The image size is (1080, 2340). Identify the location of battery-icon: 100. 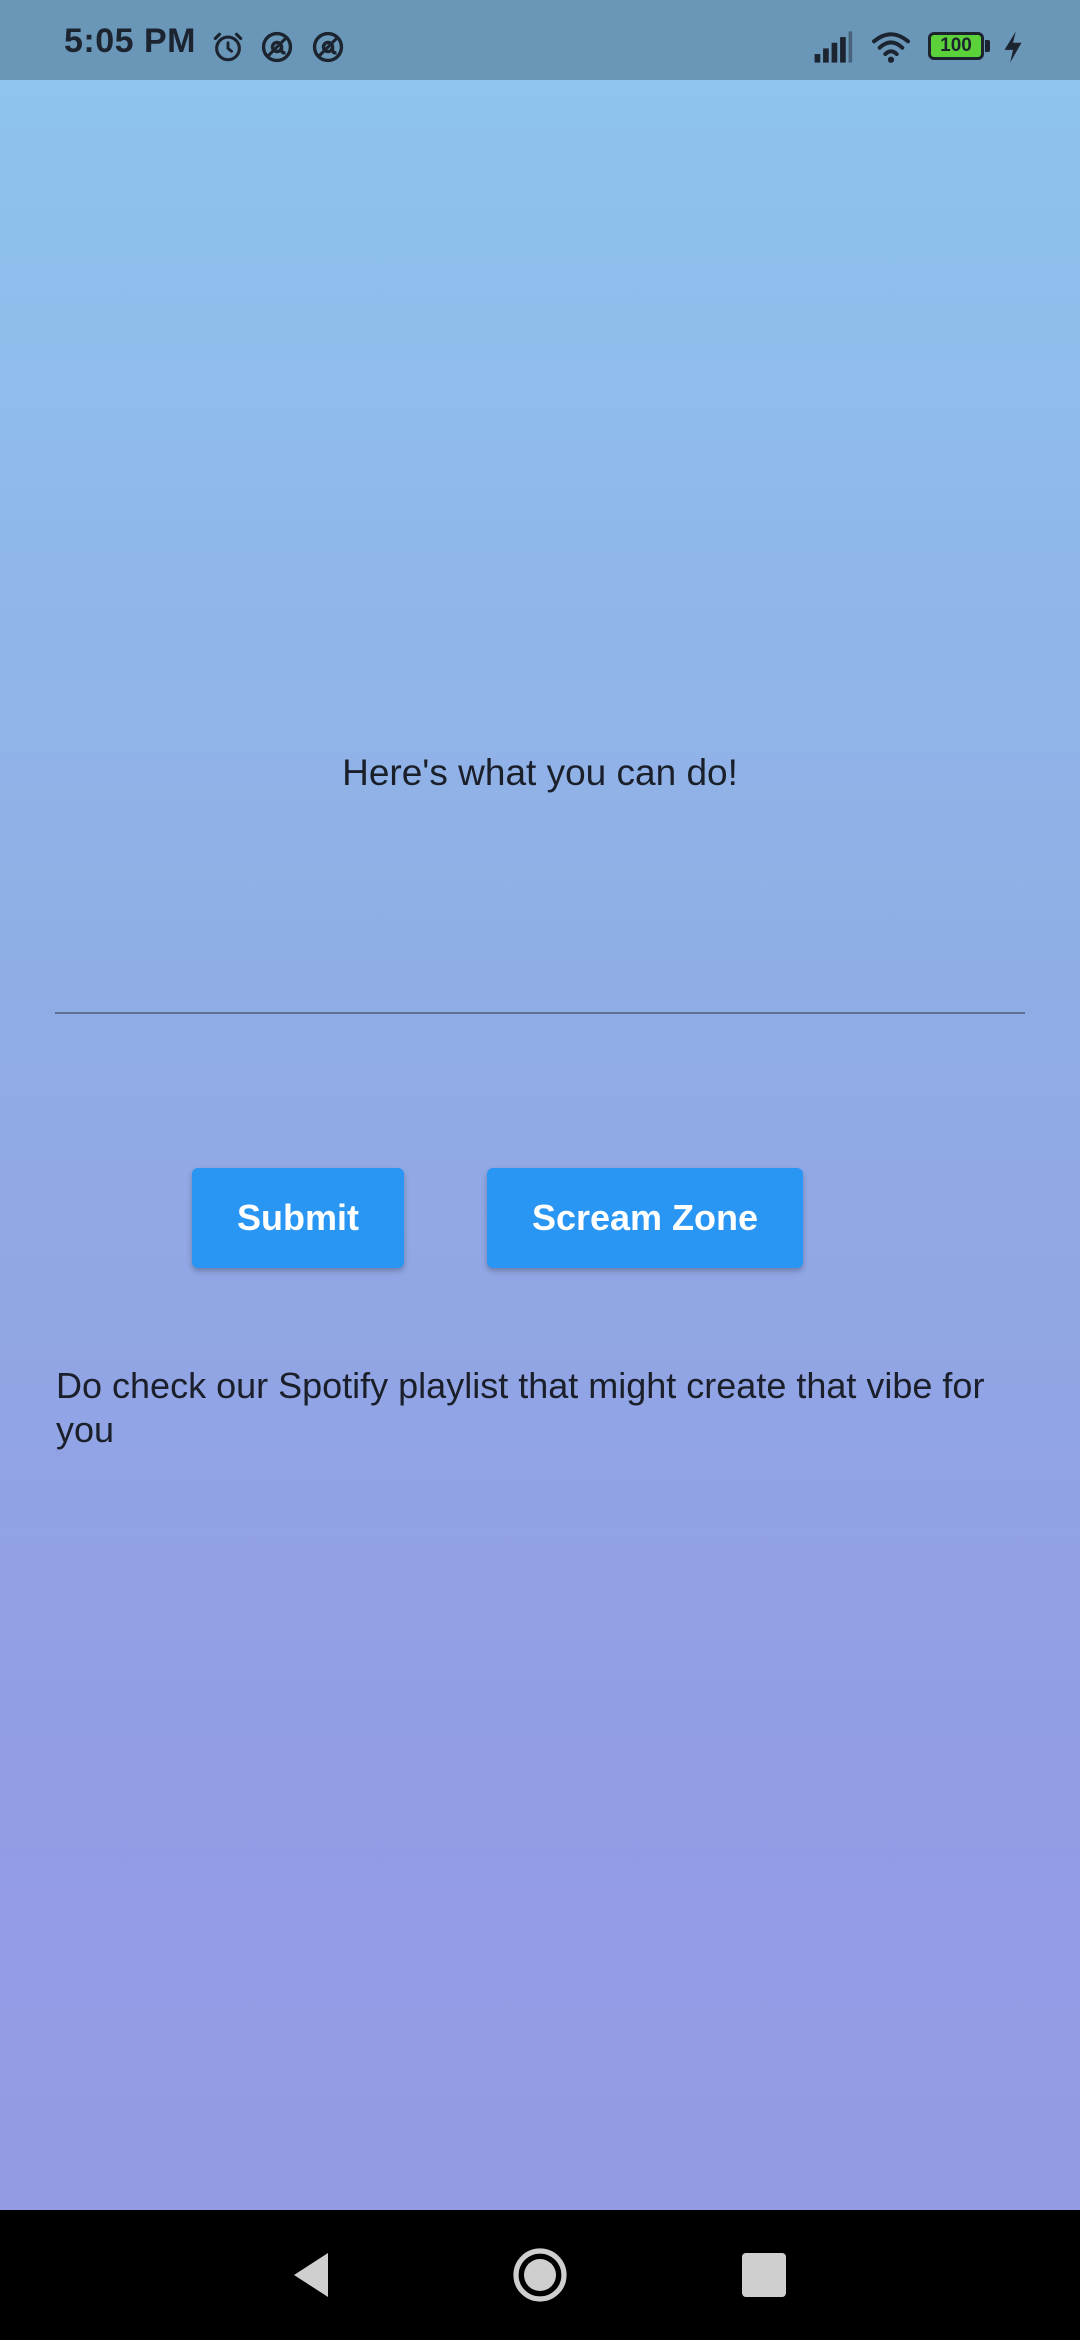
(960, 48).